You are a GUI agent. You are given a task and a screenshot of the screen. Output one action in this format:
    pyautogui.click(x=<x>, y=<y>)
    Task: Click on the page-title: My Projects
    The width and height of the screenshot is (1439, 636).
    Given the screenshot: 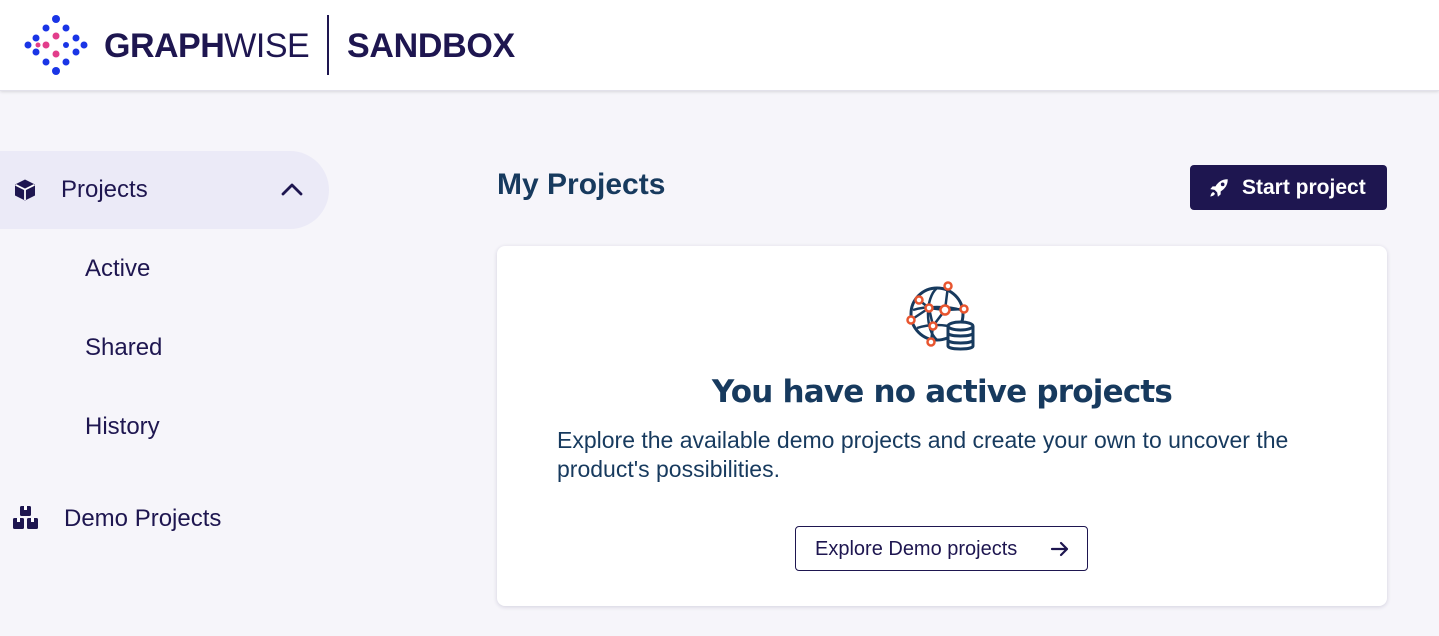 What is the action you would take?
    pyautogui.click(x=581, y=184)
    